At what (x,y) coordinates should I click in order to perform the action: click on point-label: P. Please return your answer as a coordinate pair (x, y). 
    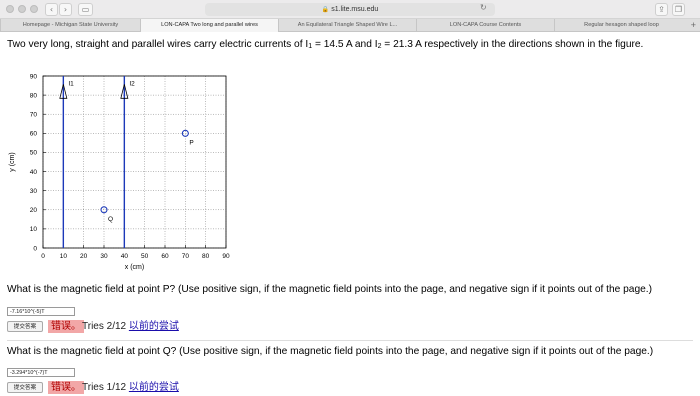
    Looking at the image, I should click on (191, 142).